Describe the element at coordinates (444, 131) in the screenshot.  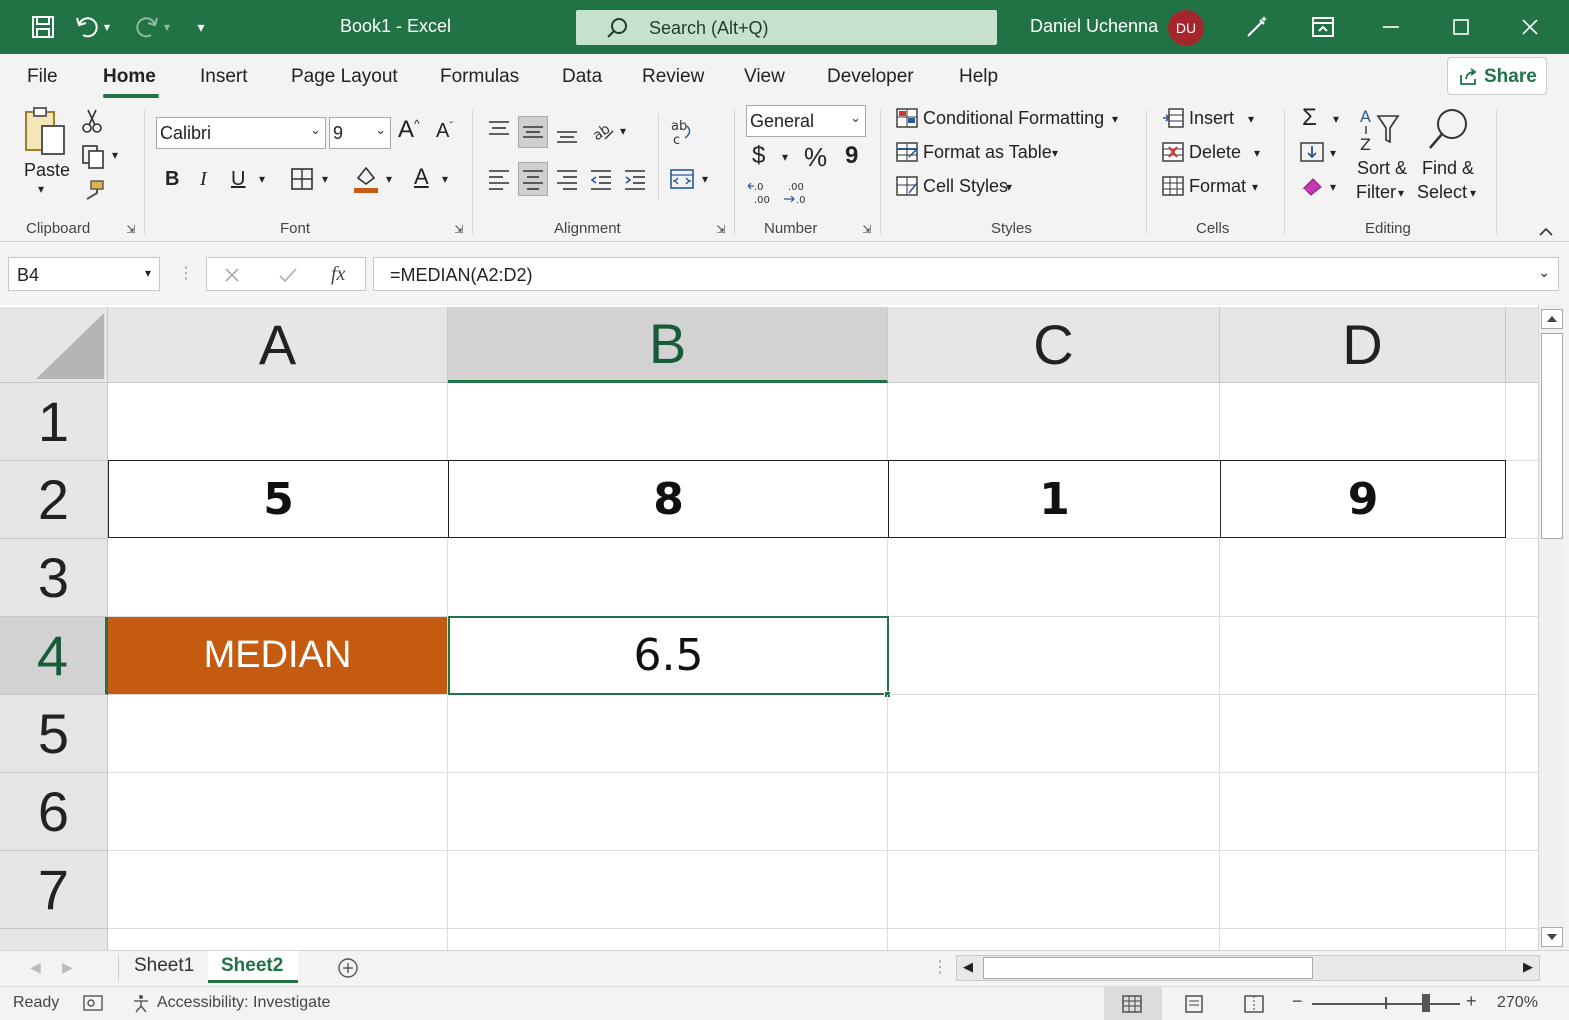
I see `decrease-font-icon: Aˇ` at that location.